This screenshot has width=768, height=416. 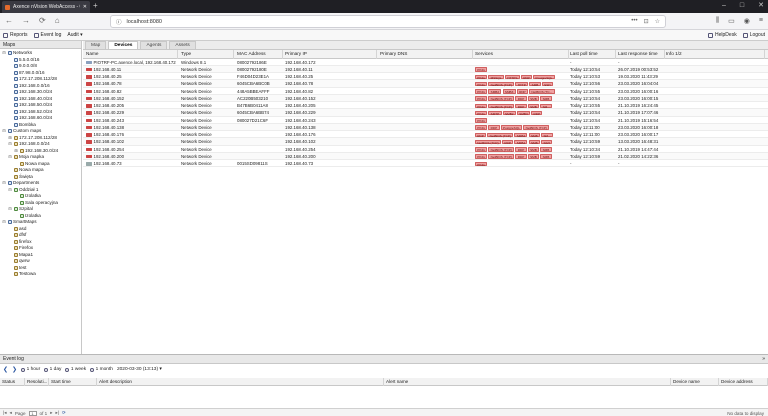 What do you see at coordinates (154, 45) in the screenshot?
I see `tab-agents: Agents` at bounding box center [154, 45].